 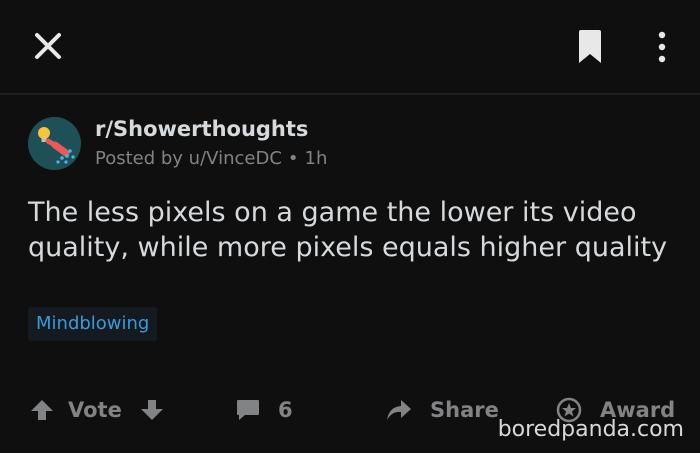 What do you see at coordinates (93, 324) in the screenshot?
I see `post-flair: Mindblowing` at bounding box center [93, 324].